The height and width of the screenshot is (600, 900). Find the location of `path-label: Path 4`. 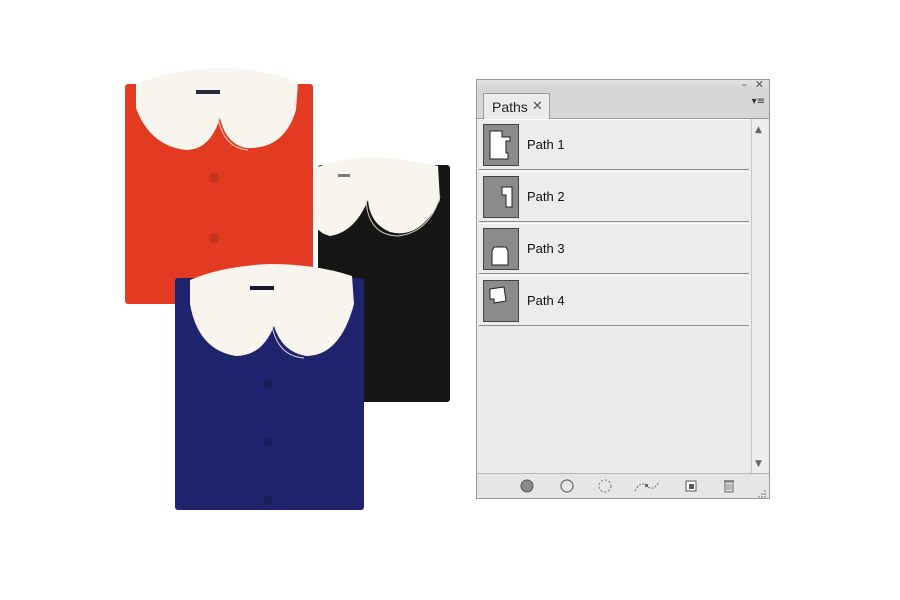

path-label: Path 4 is located at coordinates (546, 300).